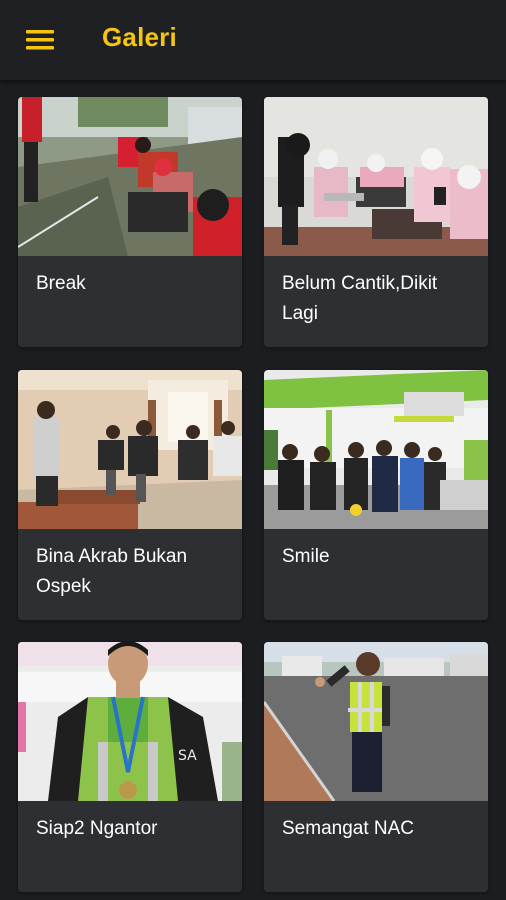  I want to click on gallery-caption: Smile, so click(306, 556).